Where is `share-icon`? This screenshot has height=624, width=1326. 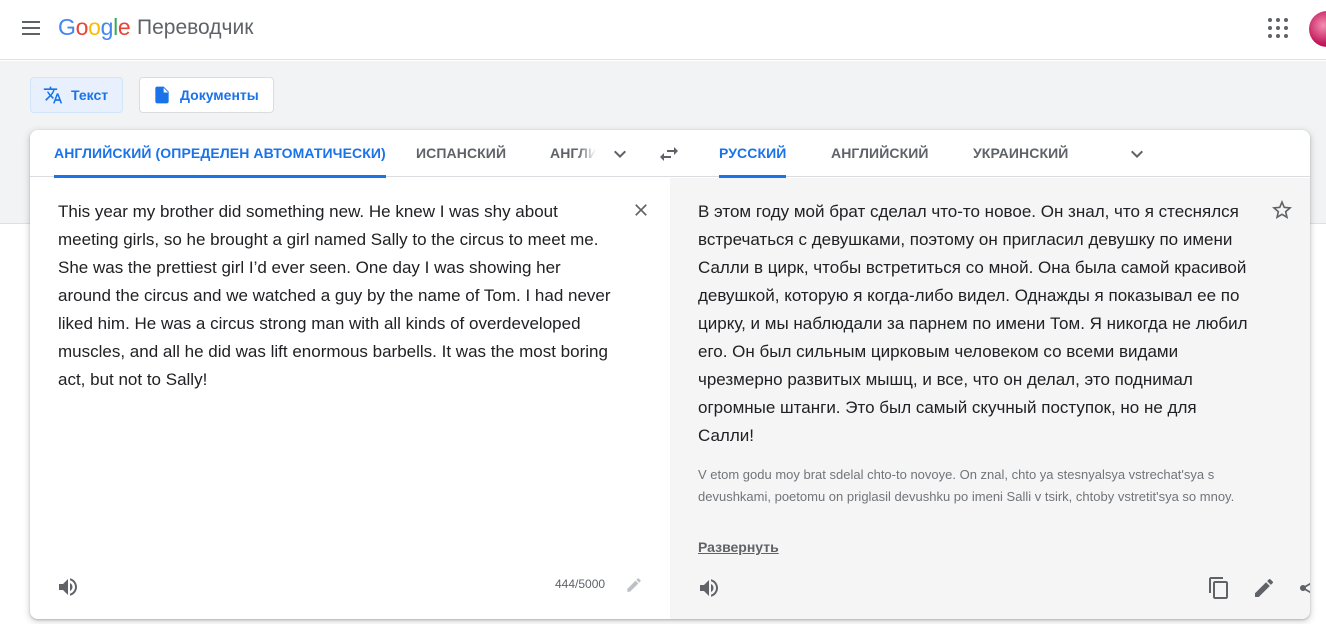
share-icon is located at coordinates (1303, 588).